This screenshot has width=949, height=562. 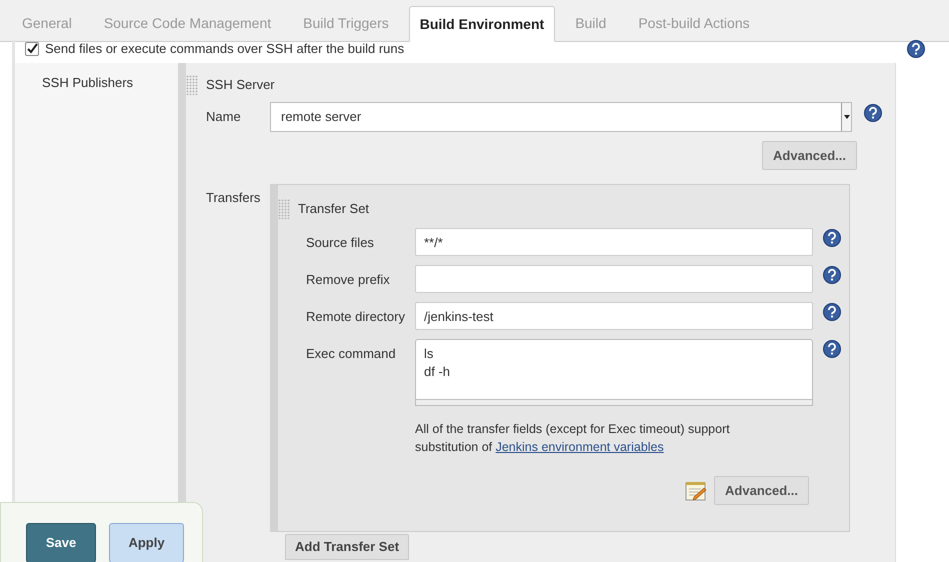 I want to click on save-button: Save, so click(x=61, y=542).